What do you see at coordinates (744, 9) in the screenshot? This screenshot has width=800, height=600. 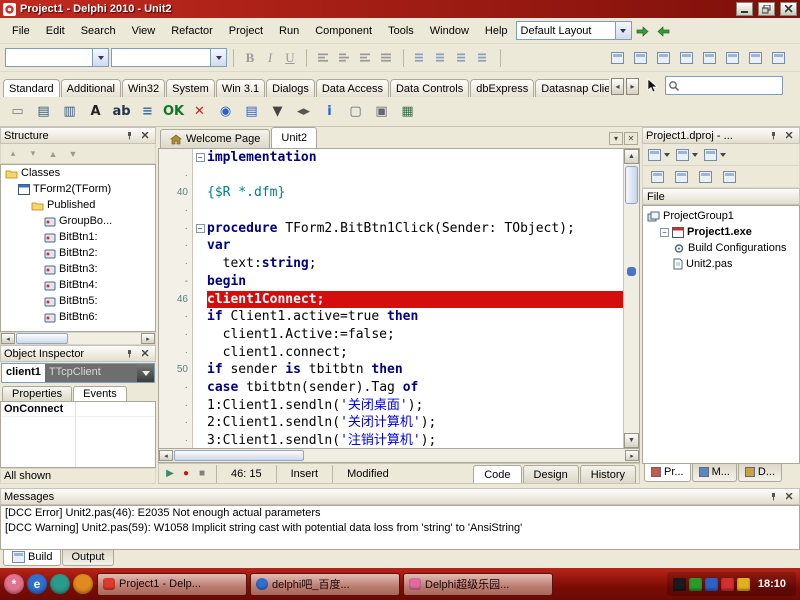 I see `minimize-button` at bounding box center [744, 9].